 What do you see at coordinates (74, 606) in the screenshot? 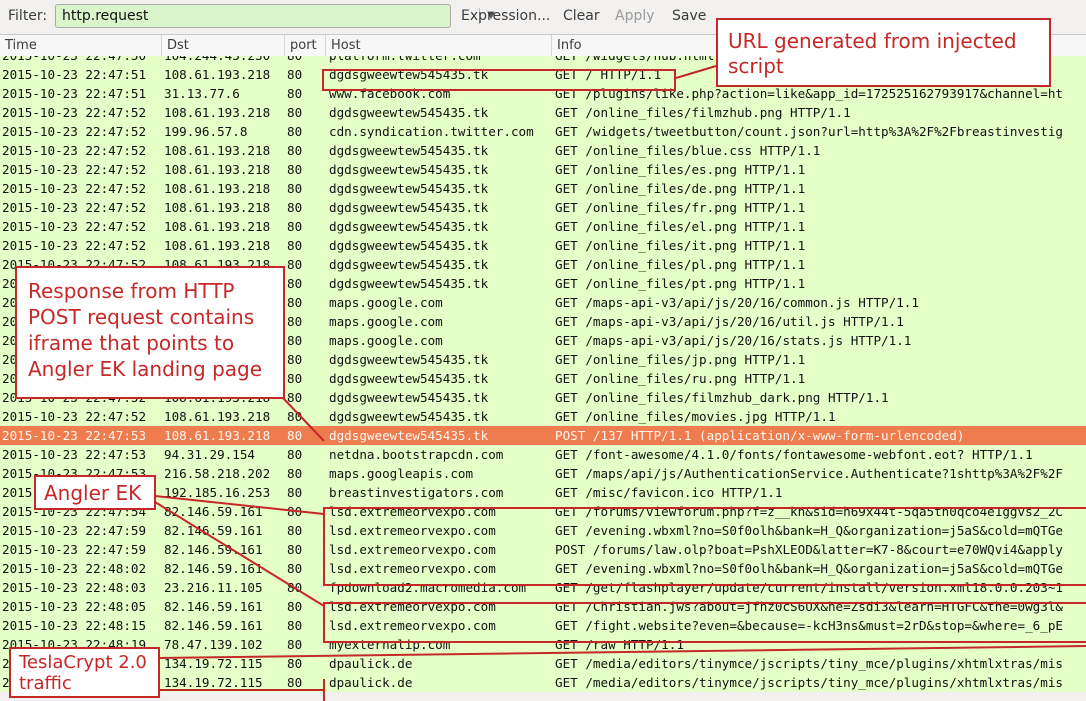
I see `cell-time: 2015-10-23 22:48:05` at bounding box center [74, 606].